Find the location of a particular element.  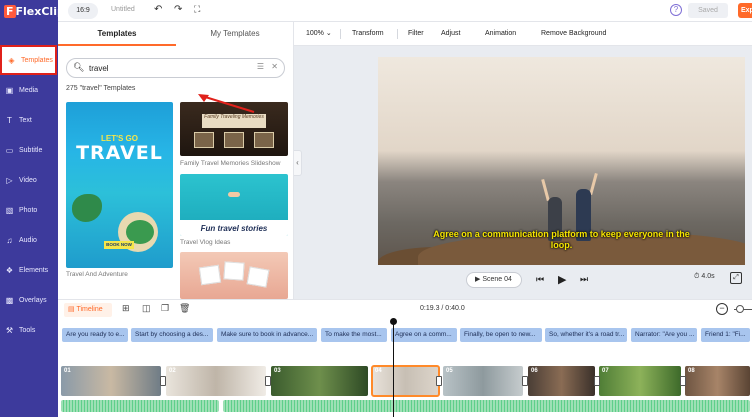

timeline-label: Timeline is located at coordinates (89, 309).